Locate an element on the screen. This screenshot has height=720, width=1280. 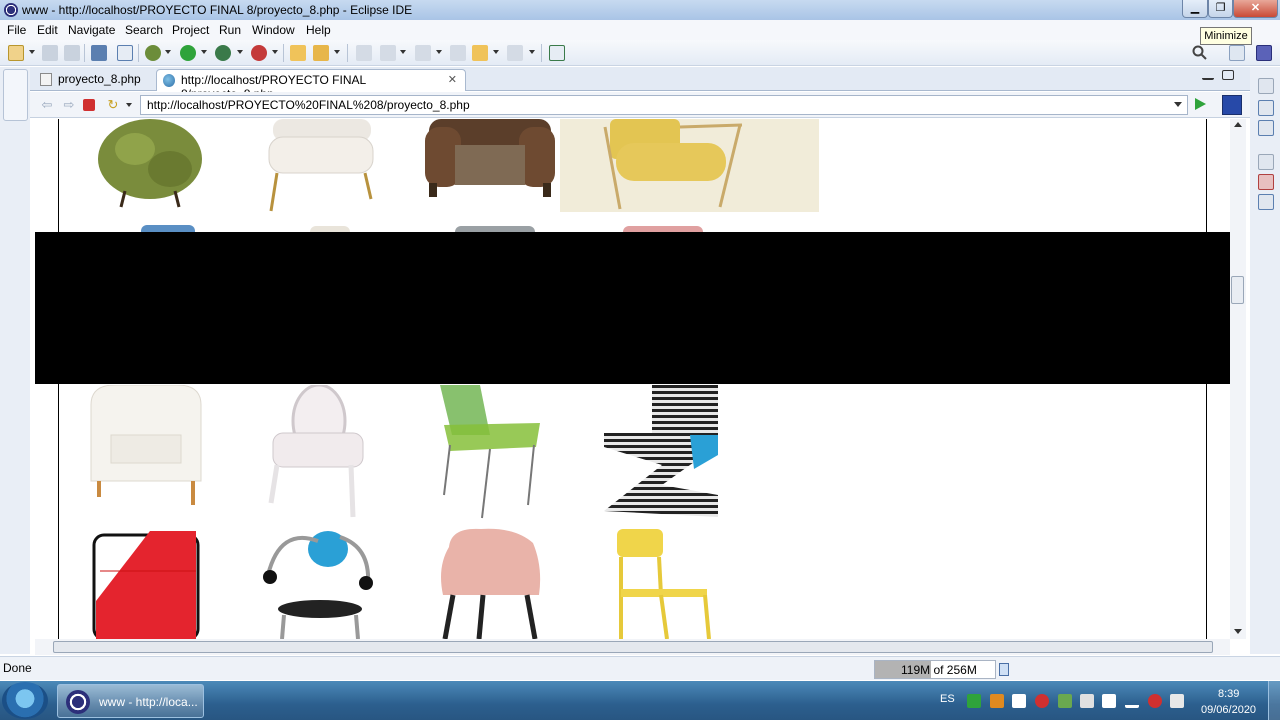
menu-edit: Edit is located at coordinates (47, 30).